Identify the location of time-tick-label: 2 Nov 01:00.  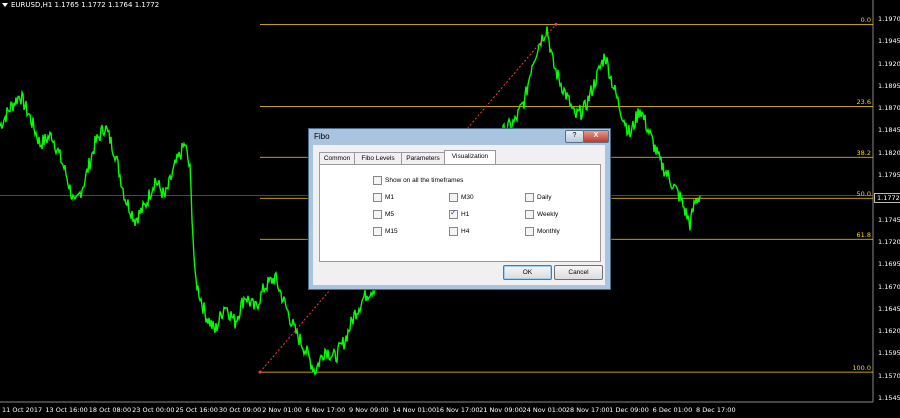
(282, 410).